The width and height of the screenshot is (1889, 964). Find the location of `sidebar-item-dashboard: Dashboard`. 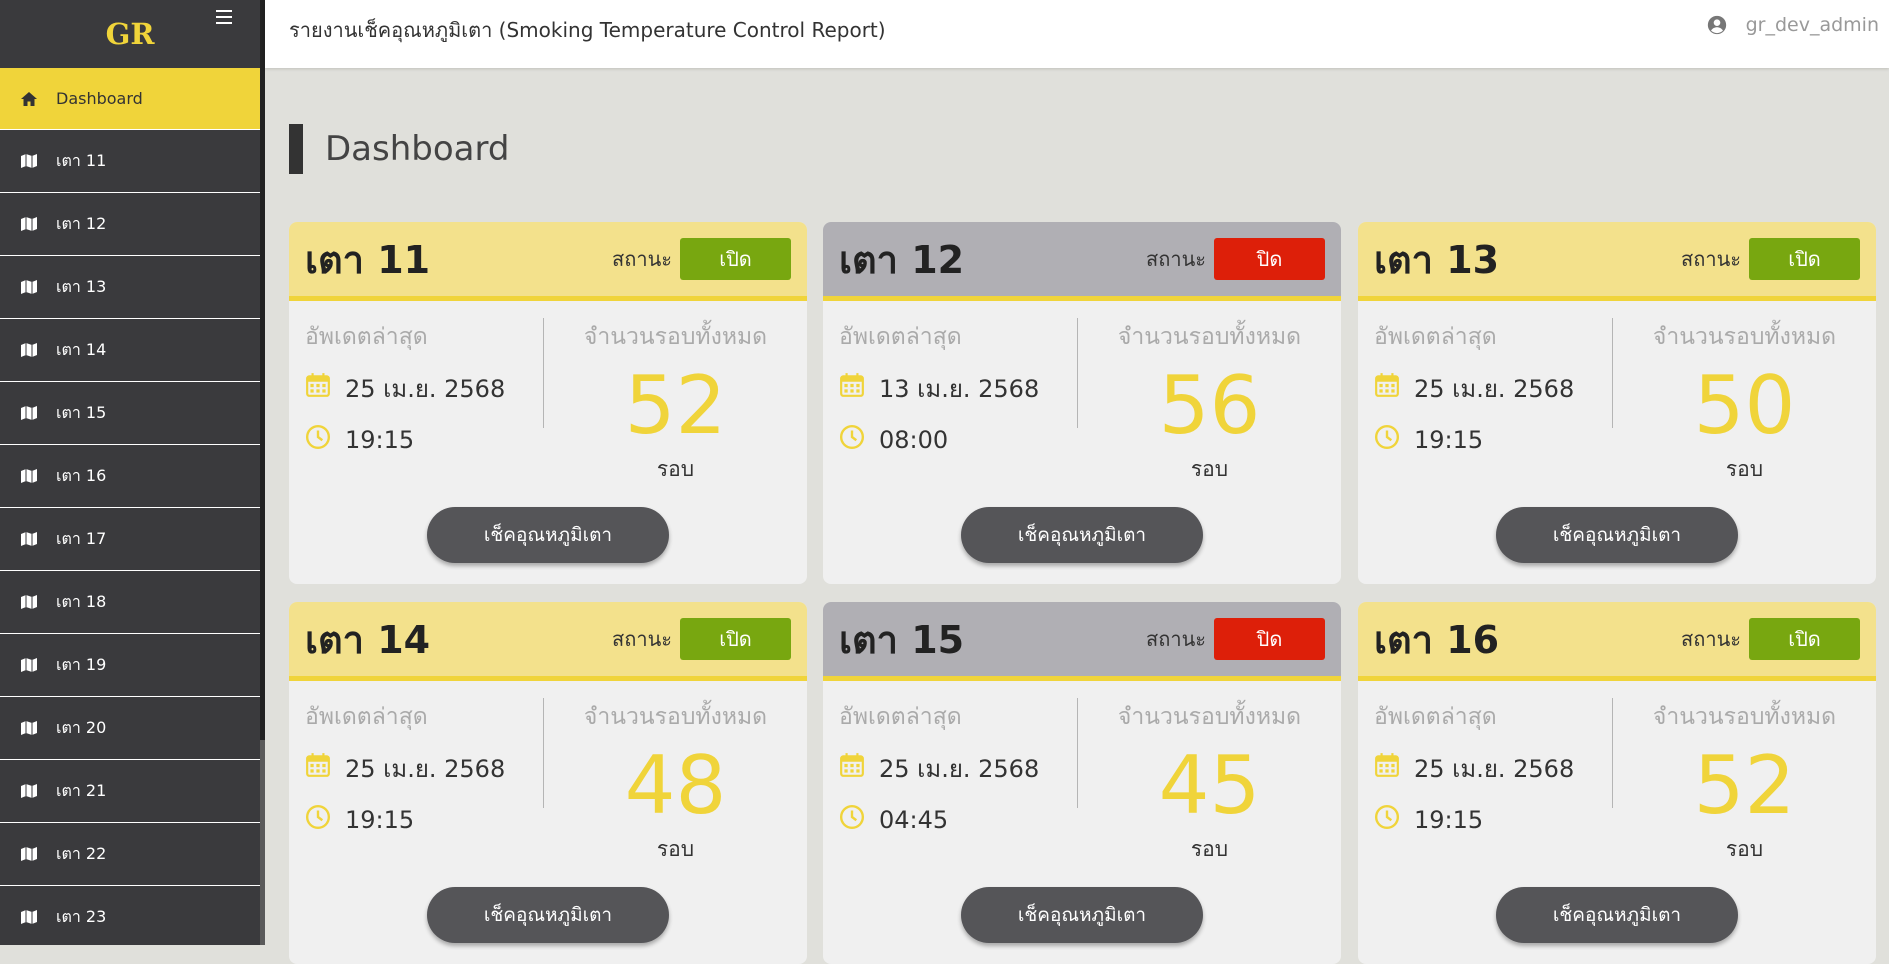

sidebar-item-dashboard: Dashboard is located at coordinates (130, 99).